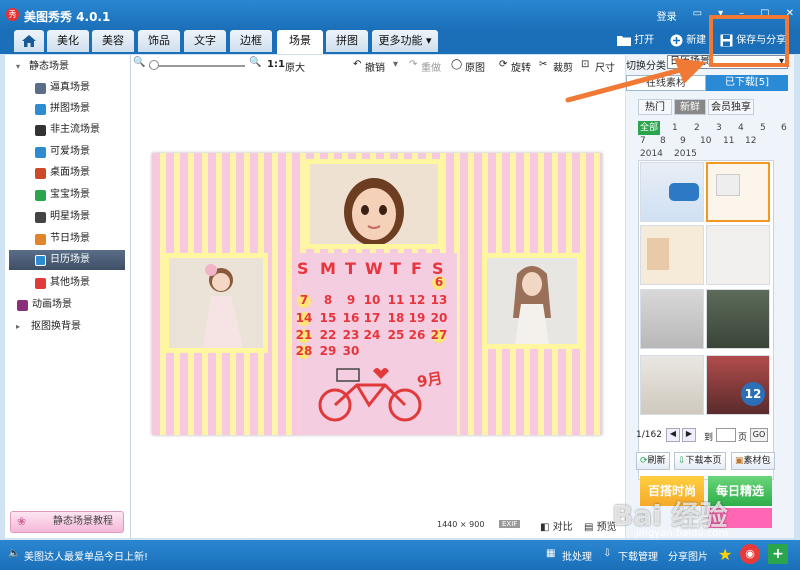  Describe the element at coordinates (725, 554) in the screenshot. I see `star-icon: ★` at that location.